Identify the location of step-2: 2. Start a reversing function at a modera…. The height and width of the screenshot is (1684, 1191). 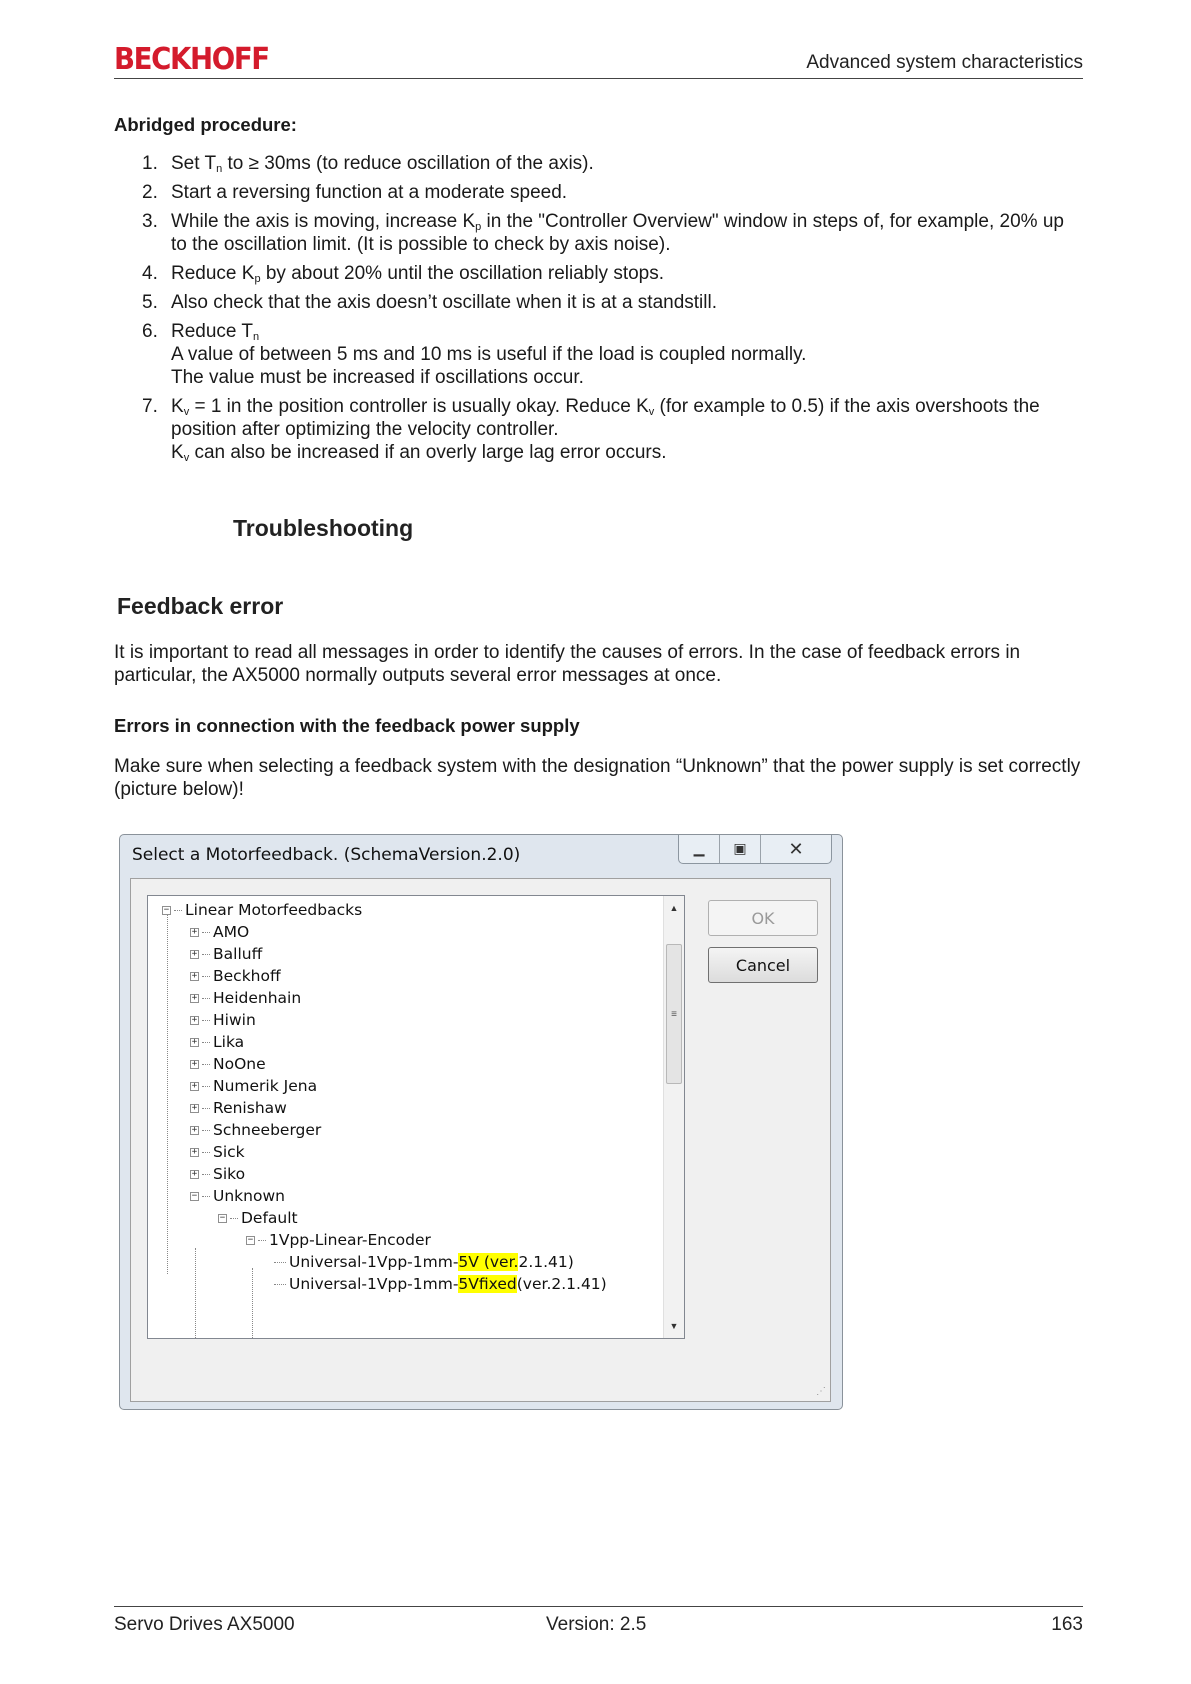
(355, 192).